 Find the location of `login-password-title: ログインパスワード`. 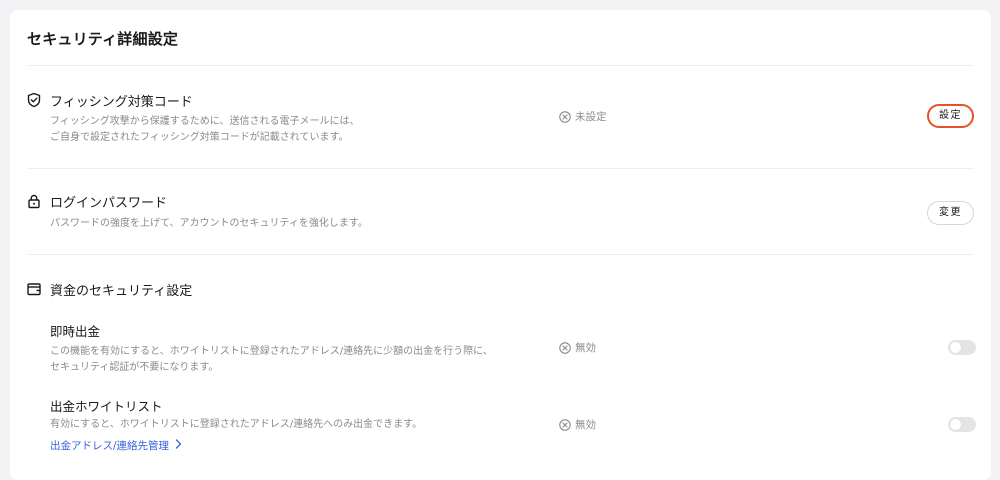

login-password-title: ログインパスワード is located at coordinates (109, 203).